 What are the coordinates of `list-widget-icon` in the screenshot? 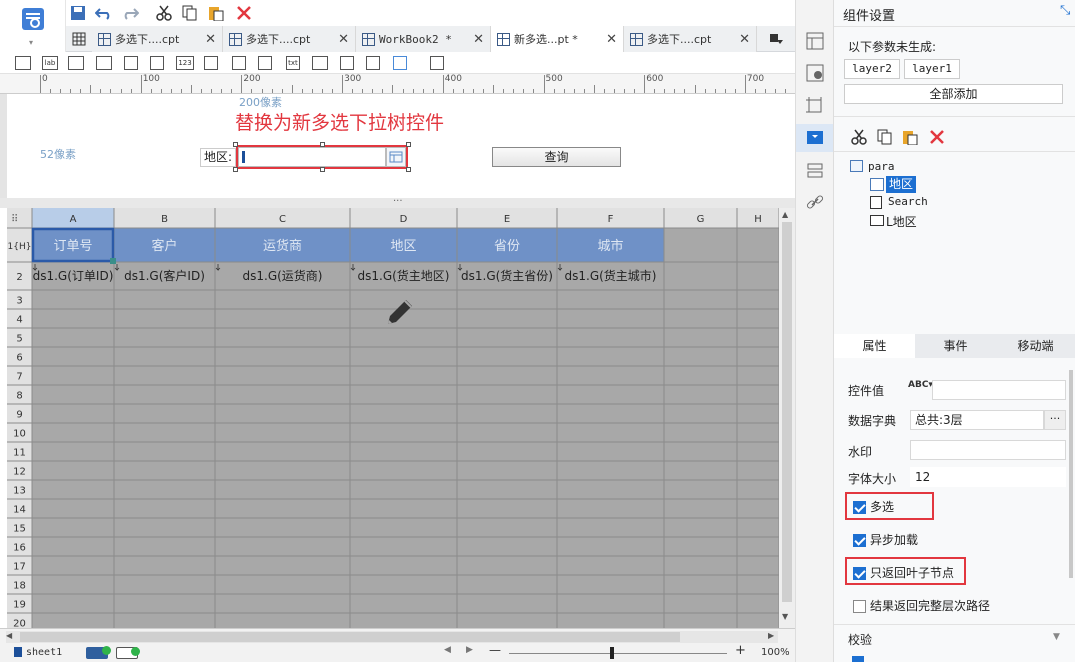 It's located at (211, 63).